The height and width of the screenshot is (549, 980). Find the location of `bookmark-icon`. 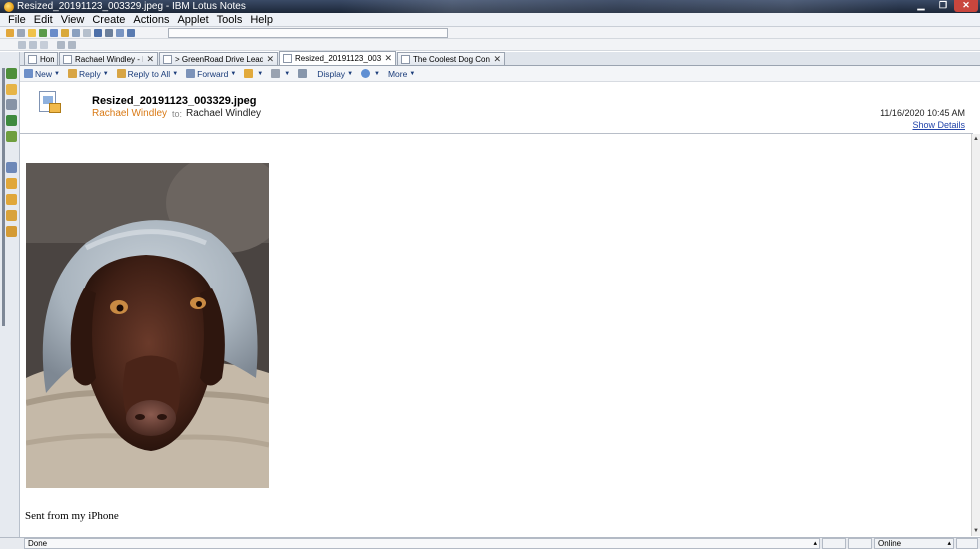

bookmark-icon is located at coordinates (32, 32).